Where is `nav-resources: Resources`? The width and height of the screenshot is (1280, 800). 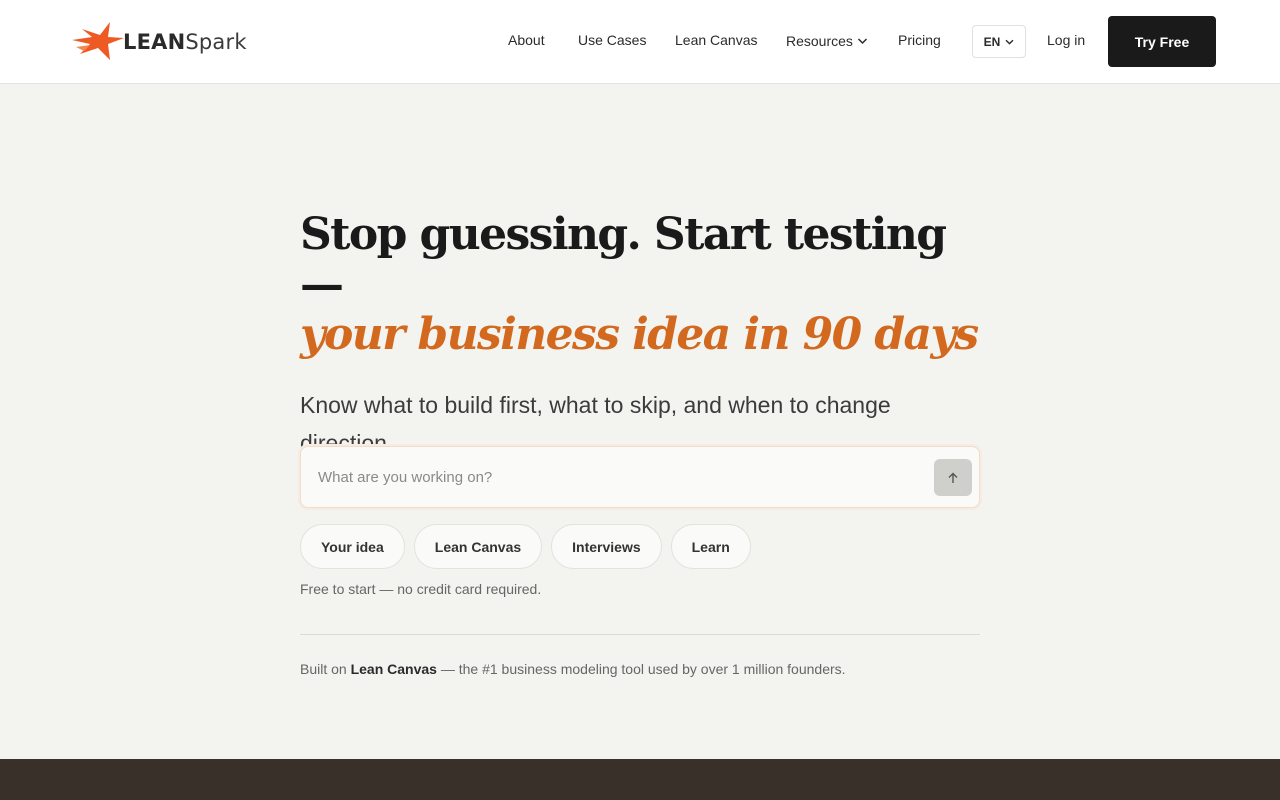
nav-resources: Resources is located at coordinates (827, 41).